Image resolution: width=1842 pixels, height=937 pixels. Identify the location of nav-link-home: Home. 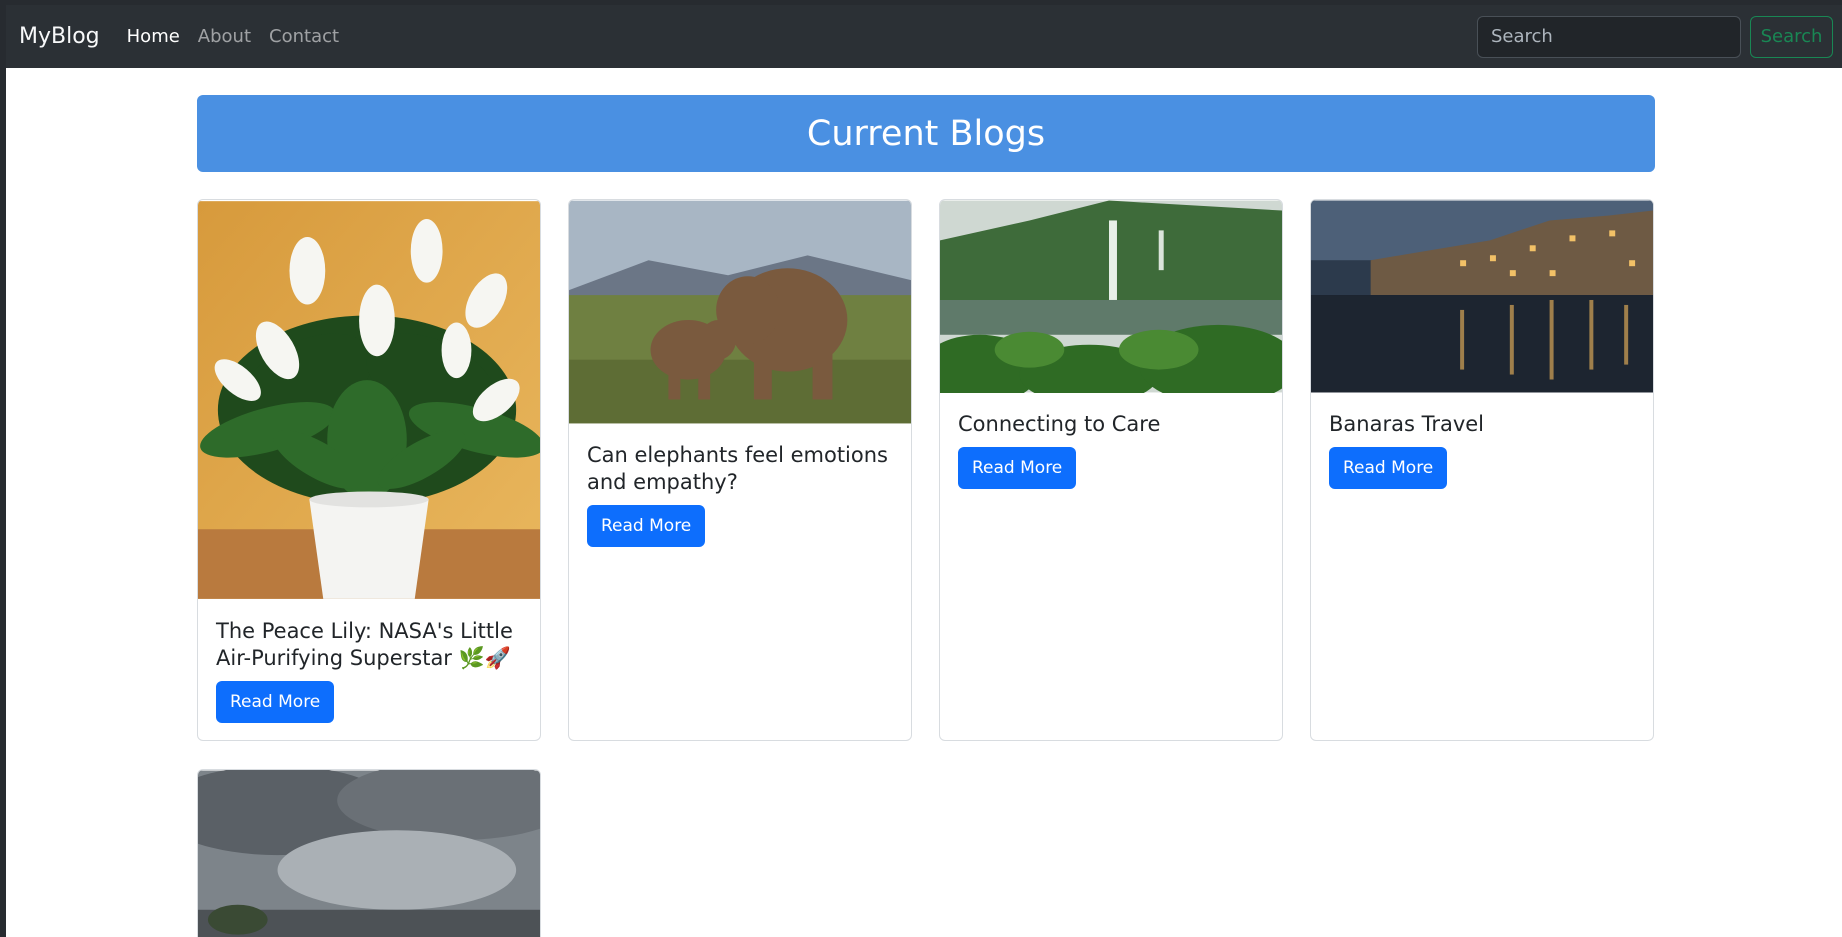
(153, 36).